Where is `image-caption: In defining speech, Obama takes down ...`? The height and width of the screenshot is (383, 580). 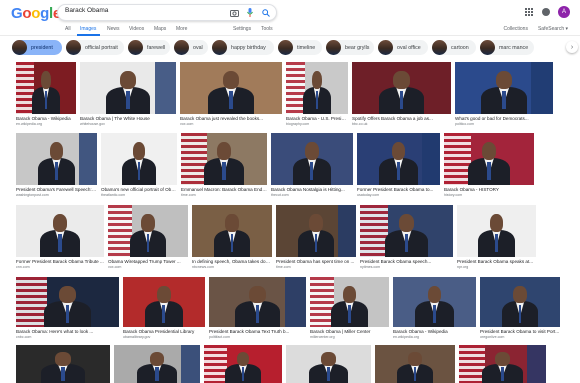 image-caption: In defining speech, Obama takes down ... is located at coordinates (232, 261).